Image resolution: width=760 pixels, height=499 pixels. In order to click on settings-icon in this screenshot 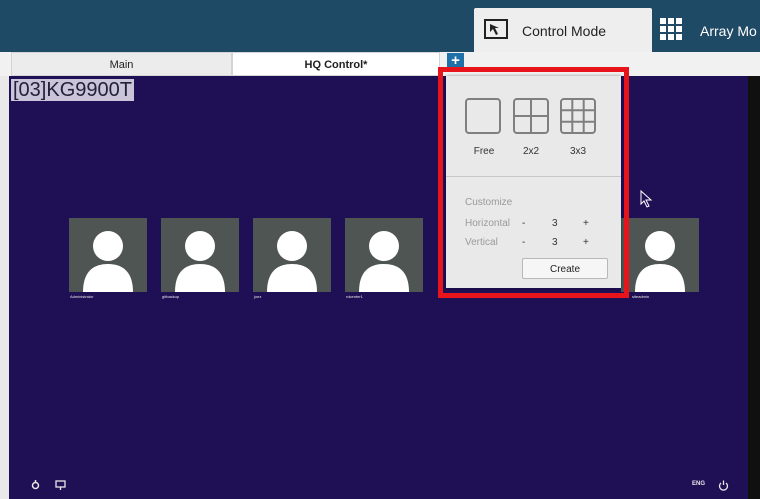, I will do `click(35, 485)`.